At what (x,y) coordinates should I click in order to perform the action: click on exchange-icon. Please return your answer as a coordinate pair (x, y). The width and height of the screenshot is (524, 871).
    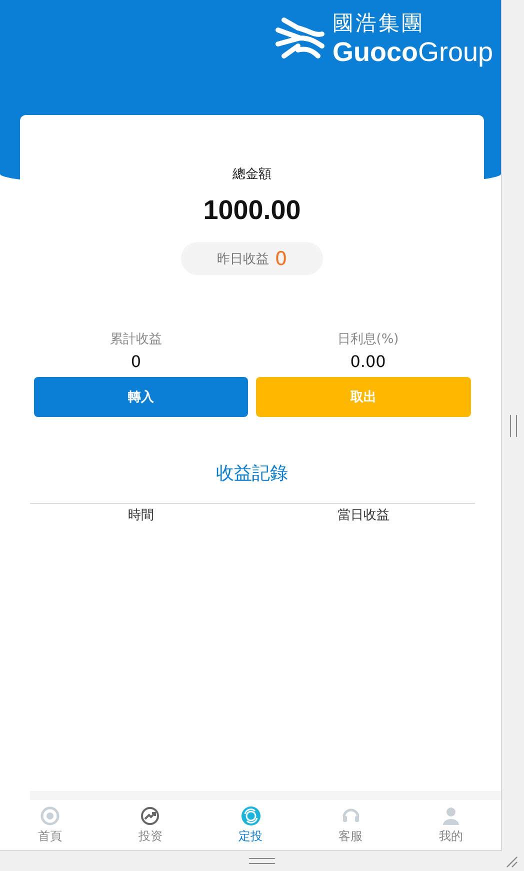
    Looking at the image, I should click on (250, 816).